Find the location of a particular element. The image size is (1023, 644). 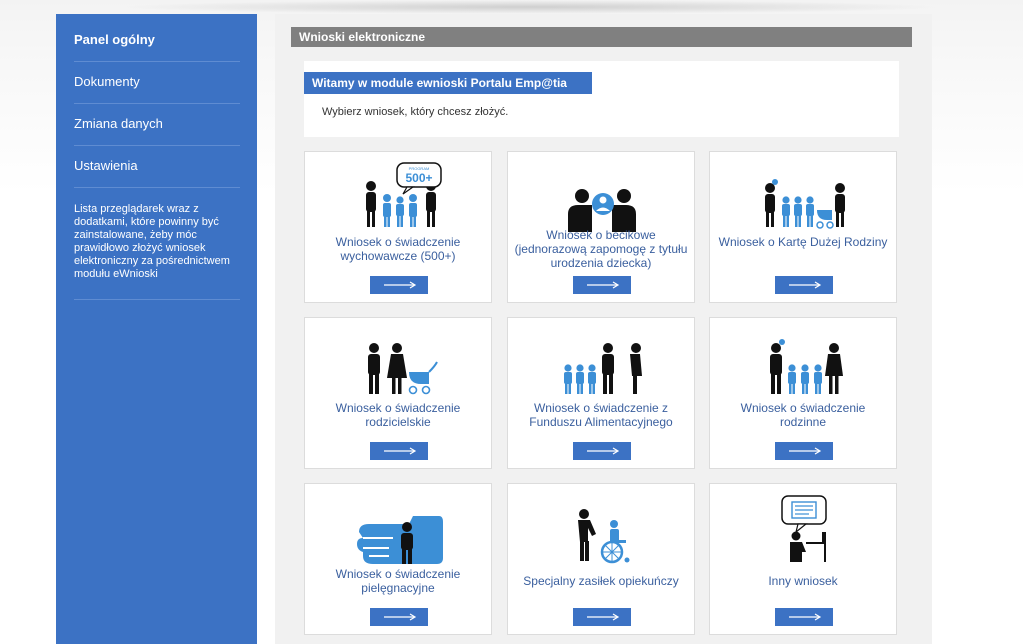

card-label: Specjalny zasiłek opiekuńczy is located at coordinates (601, 581).